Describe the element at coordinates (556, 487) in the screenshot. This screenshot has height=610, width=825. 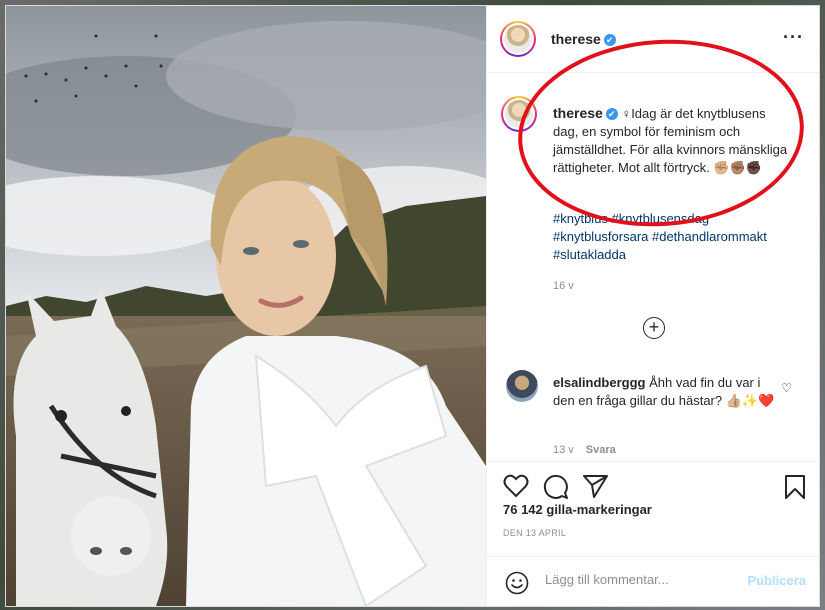
I see `comment-bubble-icon` at that location.